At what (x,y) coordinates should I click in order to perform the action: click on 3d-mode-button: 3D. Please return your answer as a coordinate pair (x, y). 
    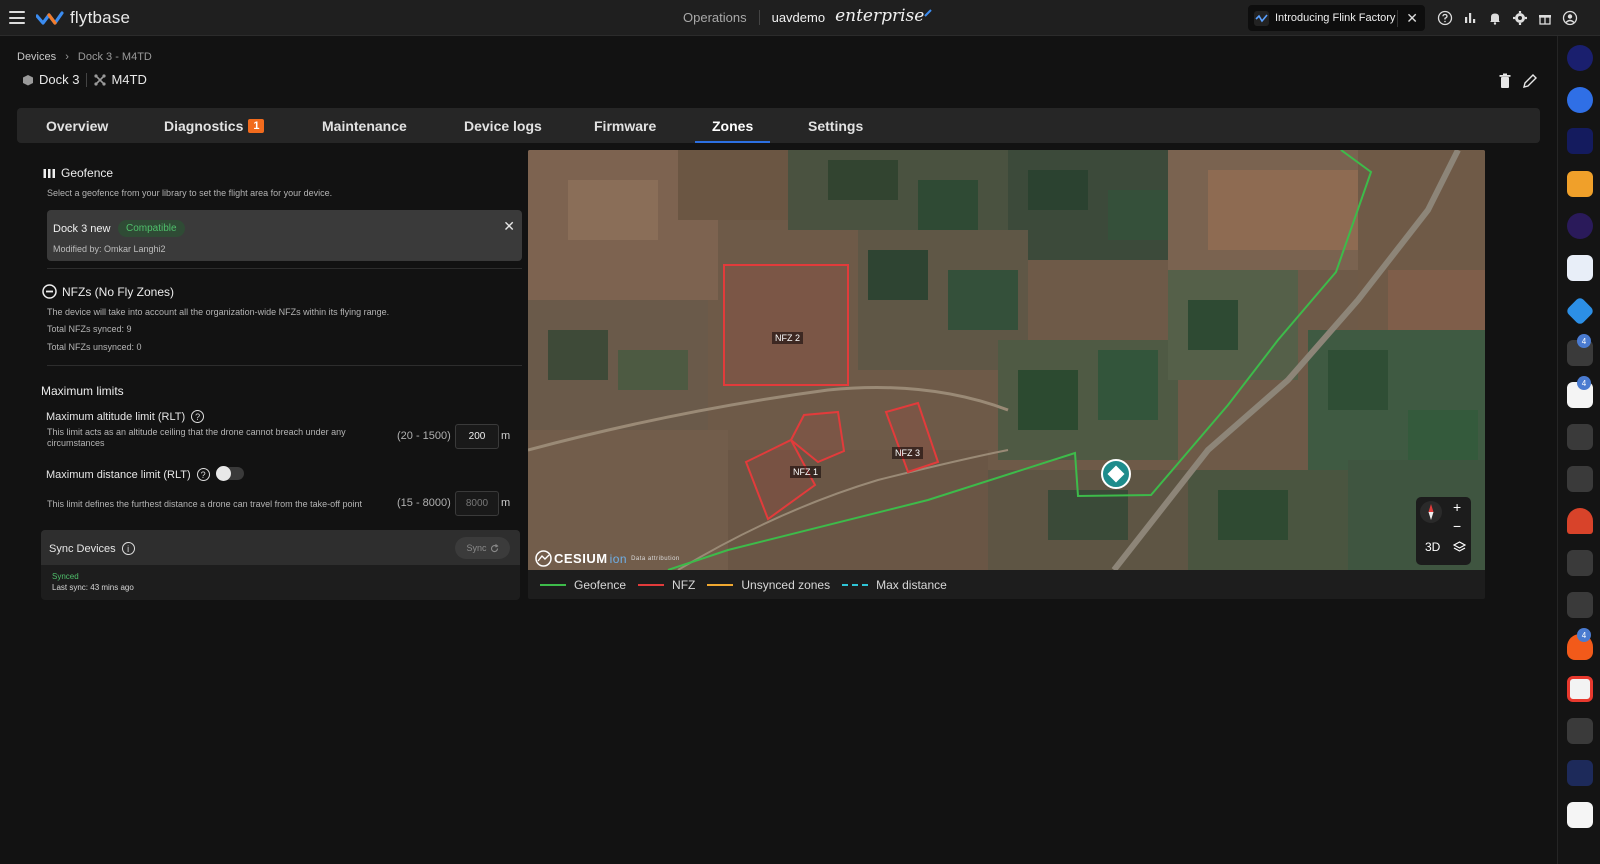
    Looking at the image, I should click on (1432, 547).